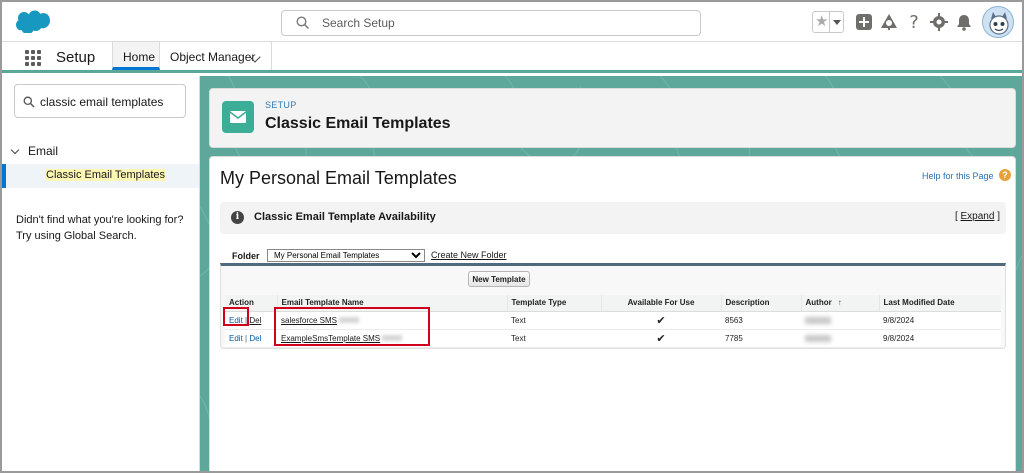 This screenshot has height=473, width=1024. I want to click on expand-control: [ Expand ], so click(977, 216).